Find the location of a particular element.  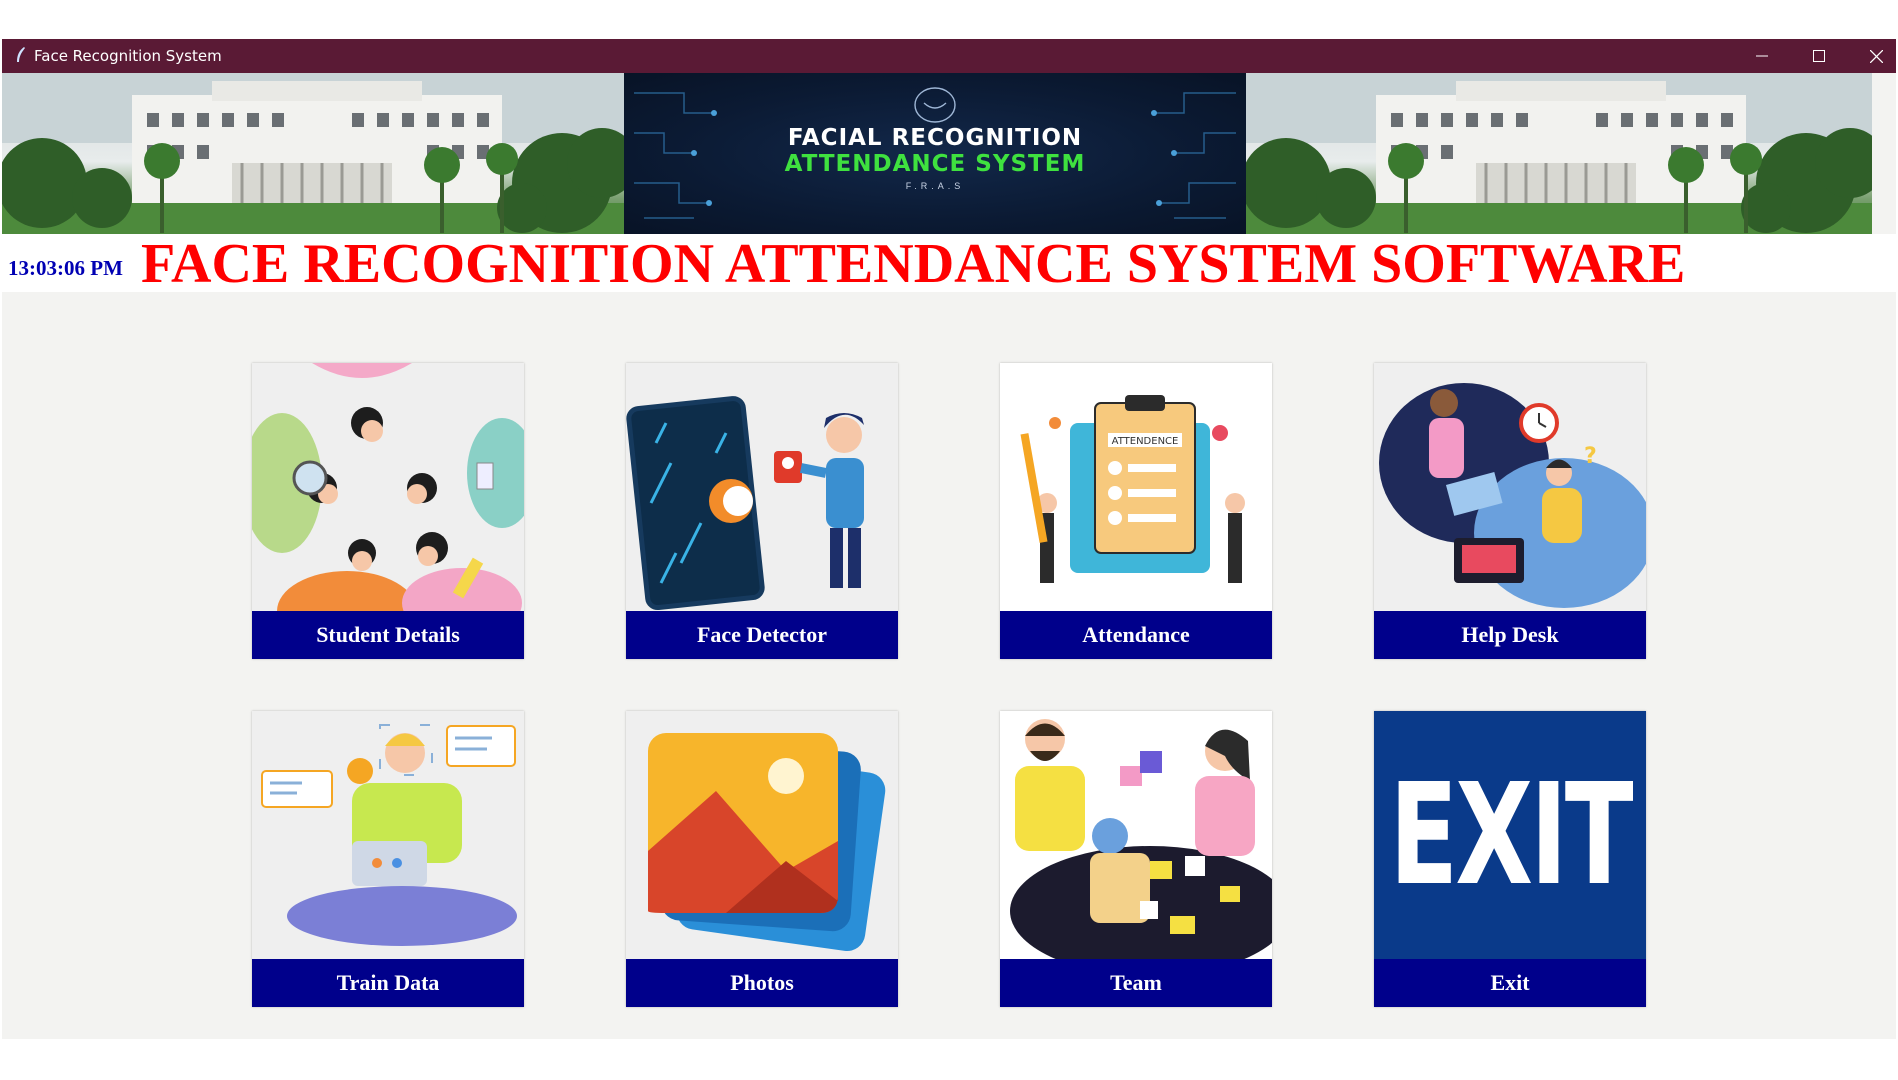

team-button: Team is located at coordinates (1136, 859).